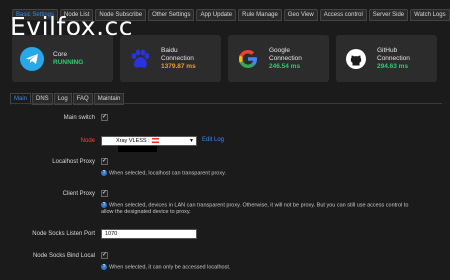 This screenshot has width=450, height=280. I want to click on baidu-paw-icon, so click(140, 59).